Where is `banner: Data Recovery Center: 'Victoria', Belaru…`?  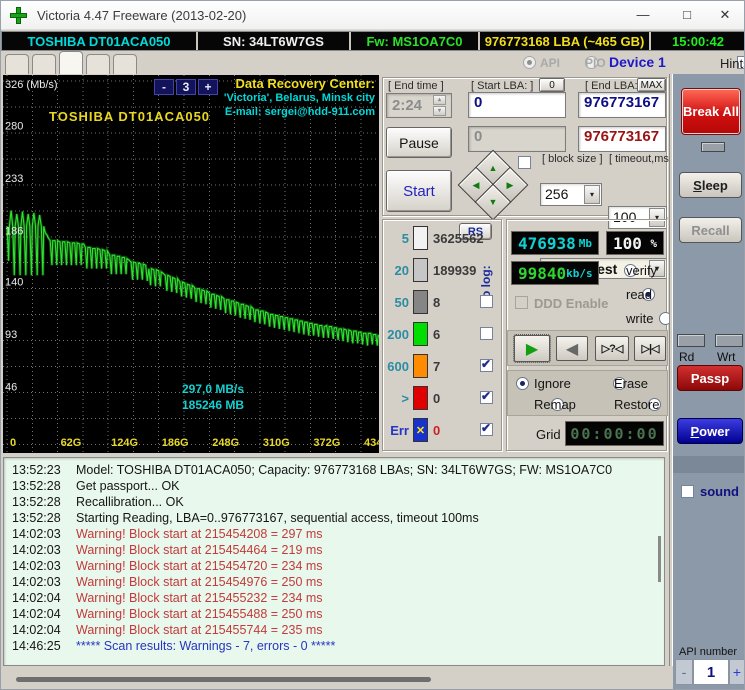
banner: Data Recovery Center: 'Victoria', Belaru… is located at coordinates (299, 98).